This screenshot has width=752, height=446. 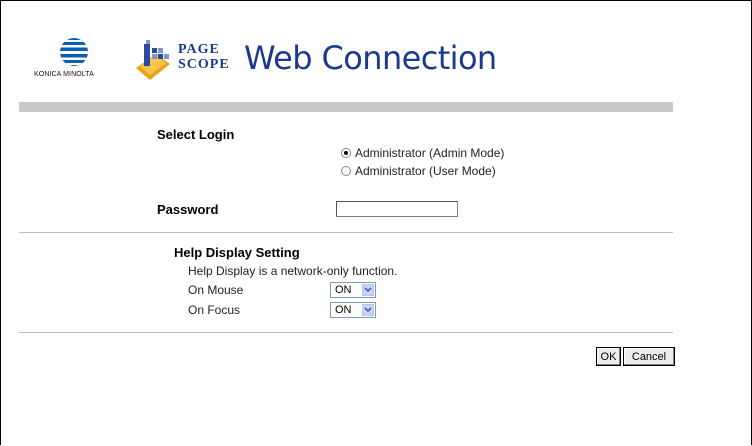 I want to click on product-title: Web Connection, so click(x=370, y=58).